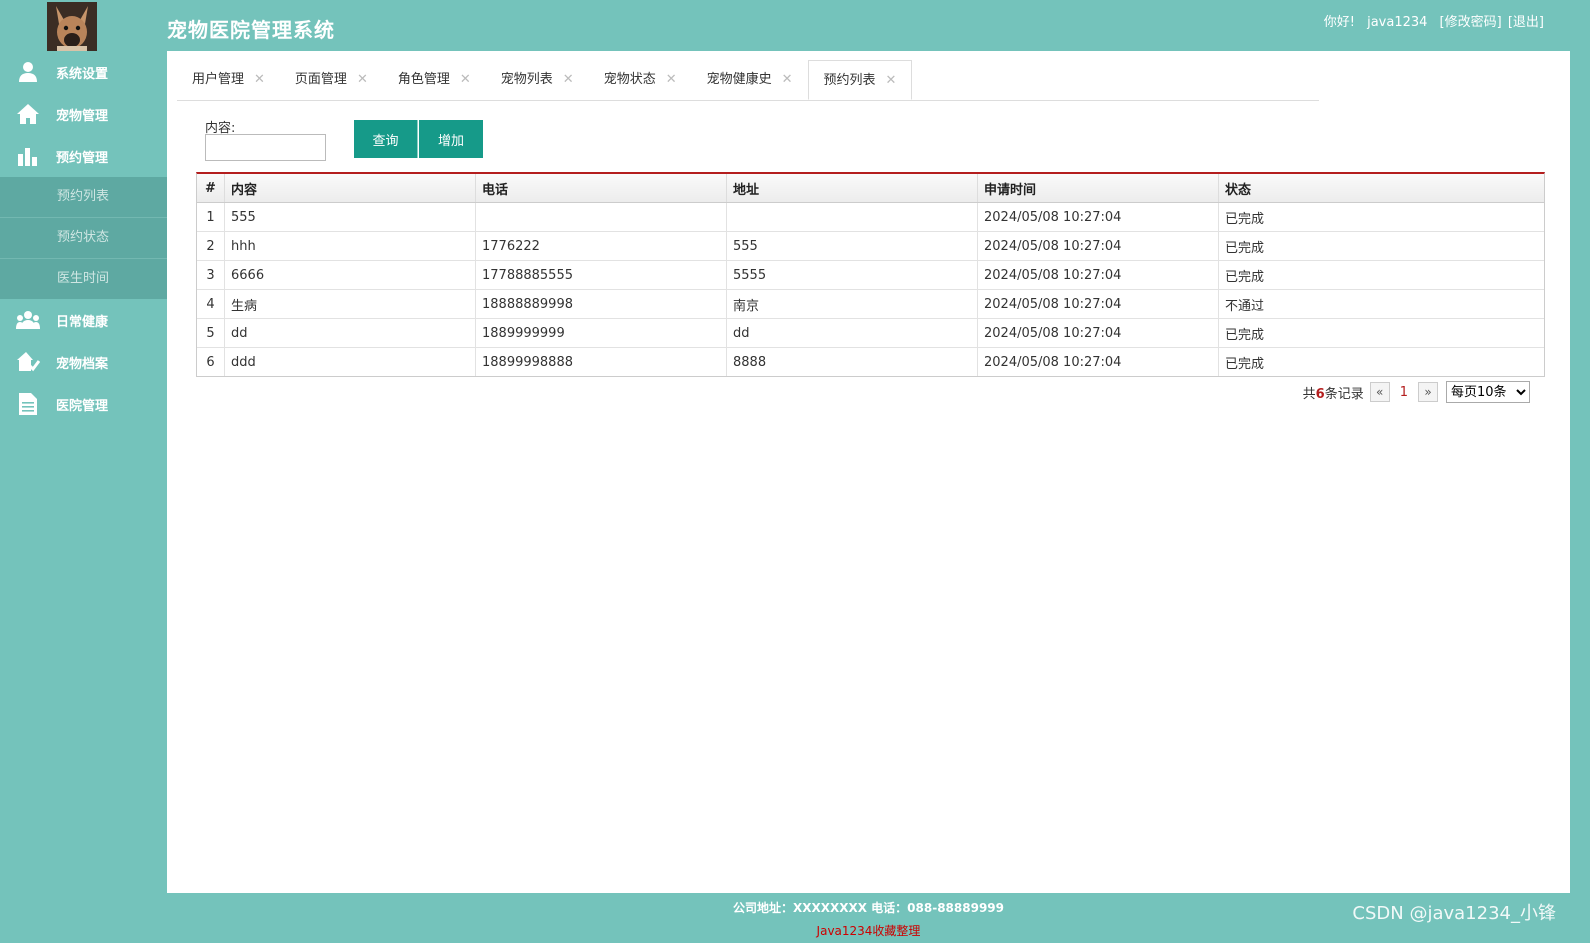 Image resolution: width=1590 pixels, height=943 pixels. What do you see at coordinates (211, 217) in the screenshot?
I see `cell-index: 1` at bounding box center [211, 217].